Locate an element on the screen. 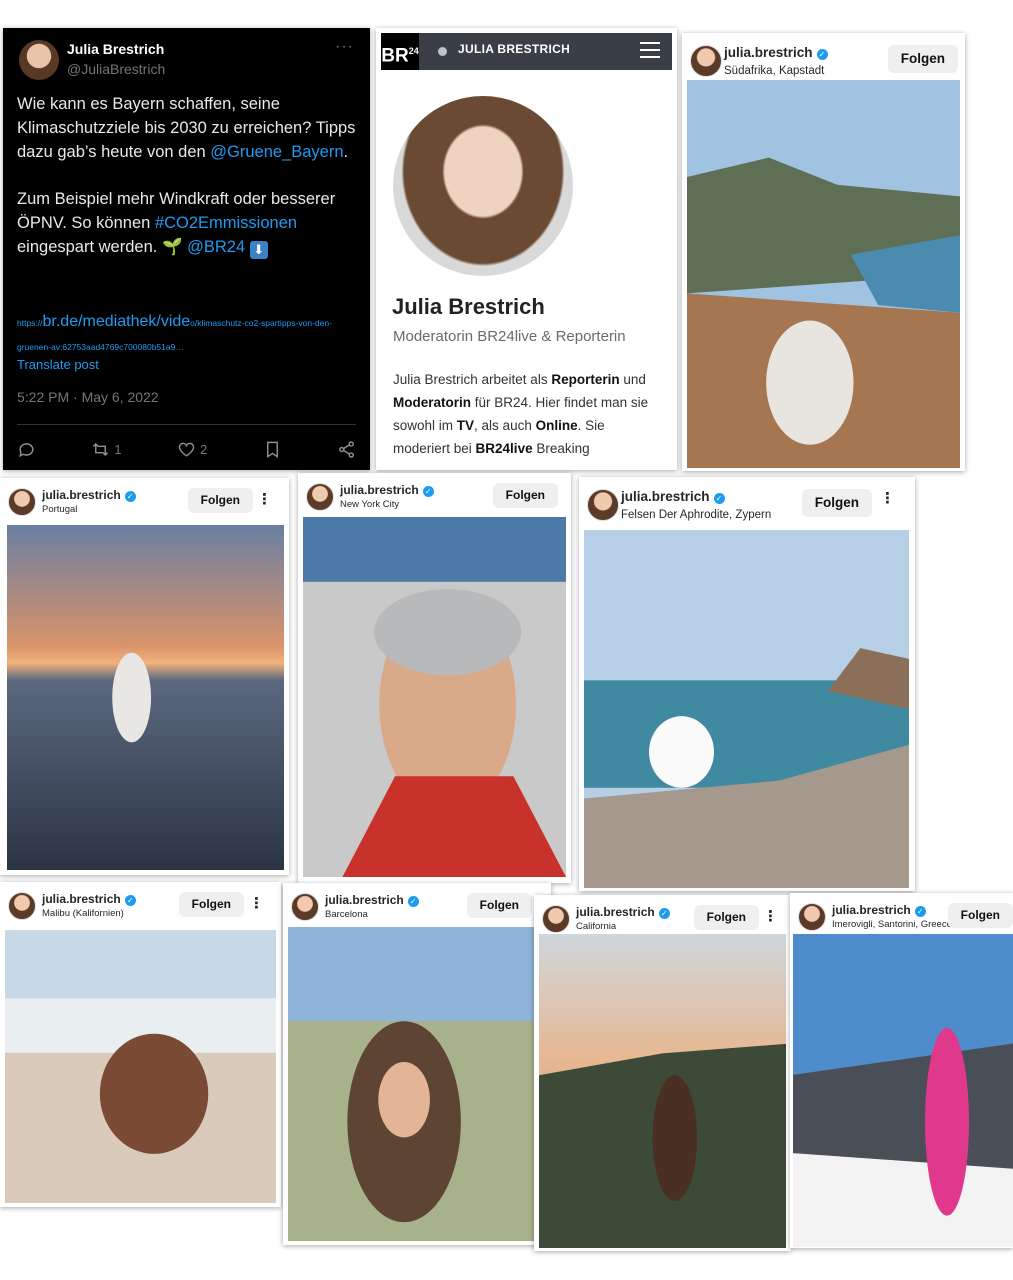 This screenshot has width=1013, height=1280. share-icon is located at coordinates (346, 449).